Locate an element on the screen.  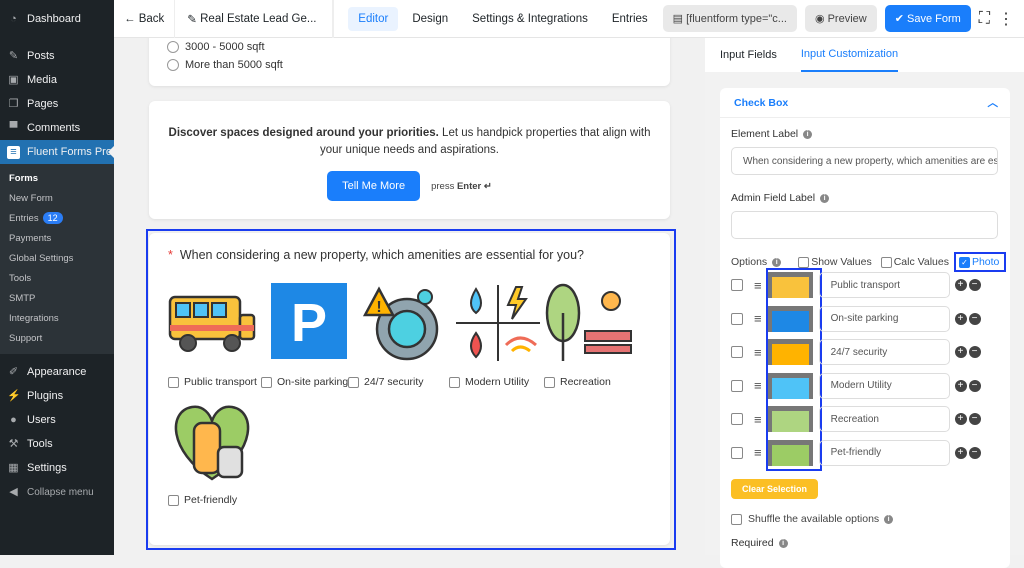
sidebar-item-fluent-forms: ≡ Fluent Forms Pro is located at coordinates (57, 152).